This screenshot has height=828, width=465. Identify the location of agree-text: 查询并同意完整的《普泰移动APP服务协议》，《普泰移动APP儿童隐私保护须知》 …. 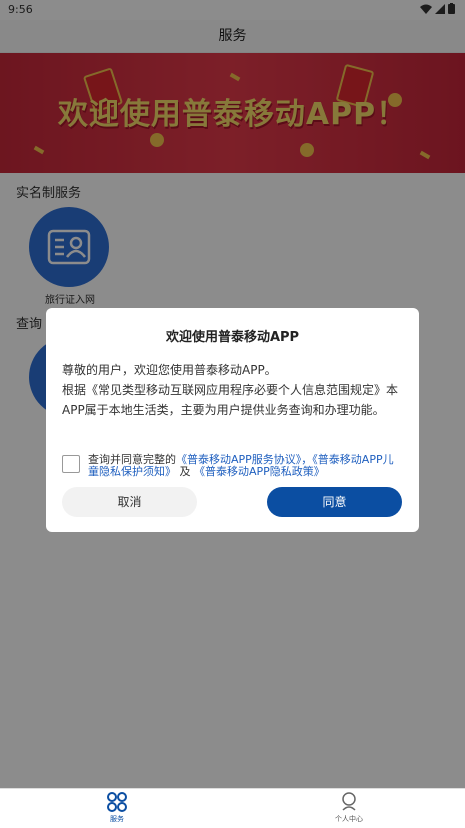
(245, 466).